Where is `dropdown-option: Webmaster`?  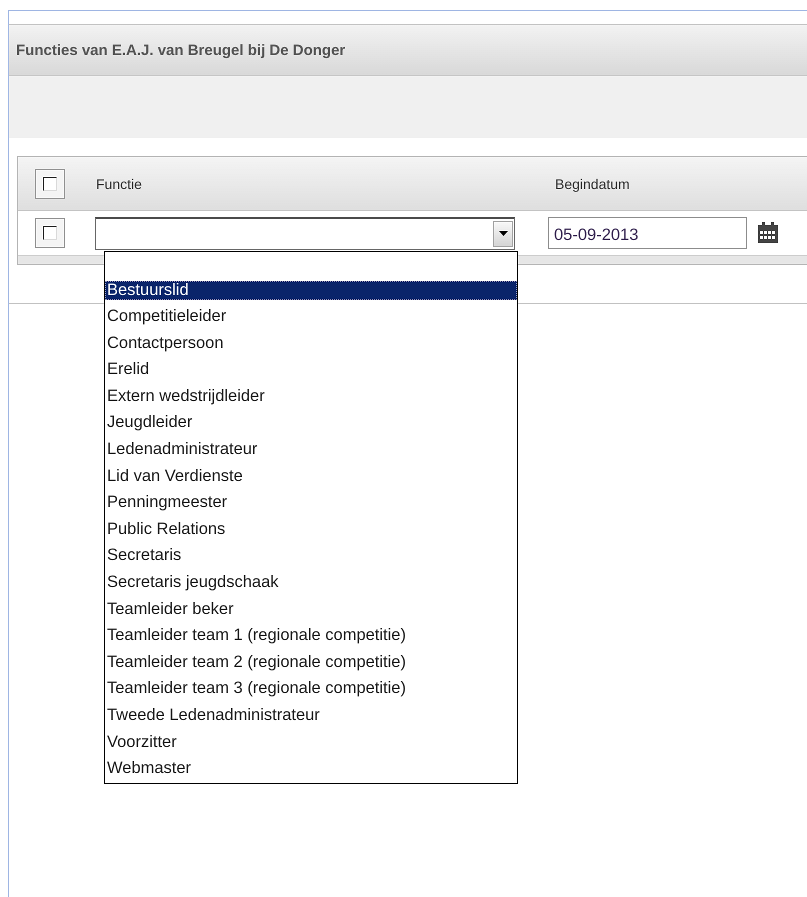 dropdown-option: Webmaster is located at coordinates (311, 768).